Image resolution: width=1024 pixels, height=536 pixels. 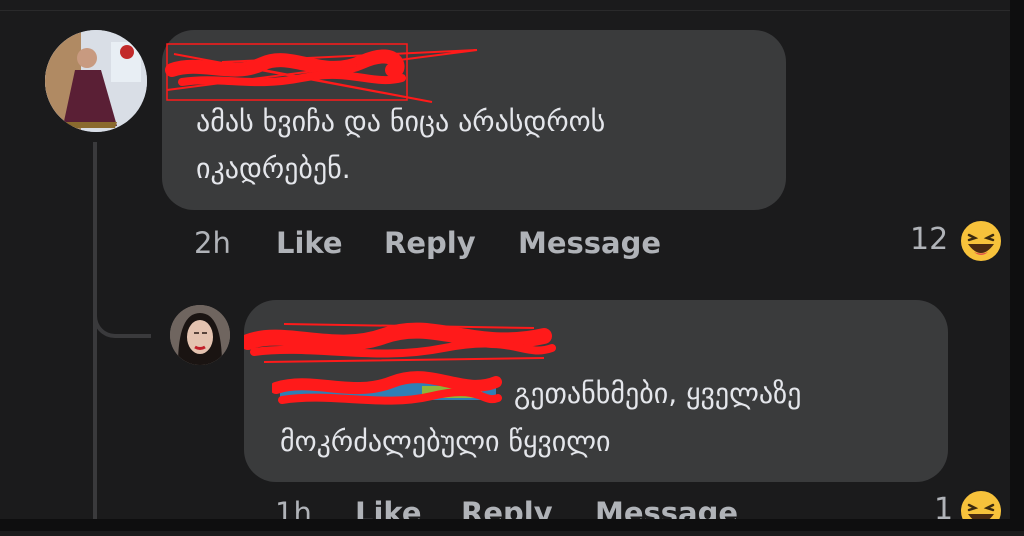 What do you see at coordinates (981, 241) in the screenshot?
I see `laughing-emoji-icon` at bounding box center [981, 241].